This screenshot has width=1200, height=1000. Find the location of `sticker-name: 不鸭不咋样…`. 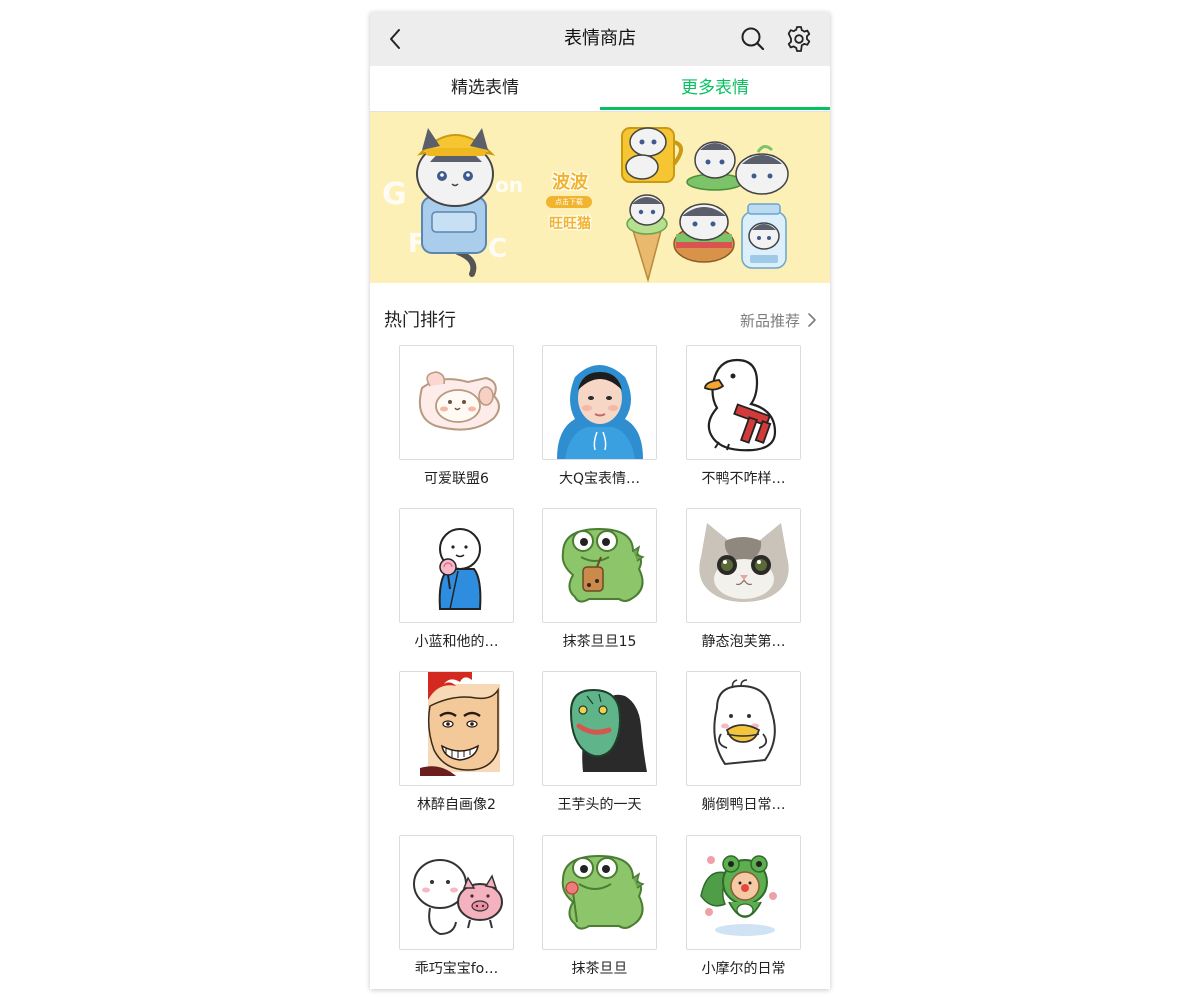

sticker-name: 不鸭不咋样… is located at coordinates (743, 479).